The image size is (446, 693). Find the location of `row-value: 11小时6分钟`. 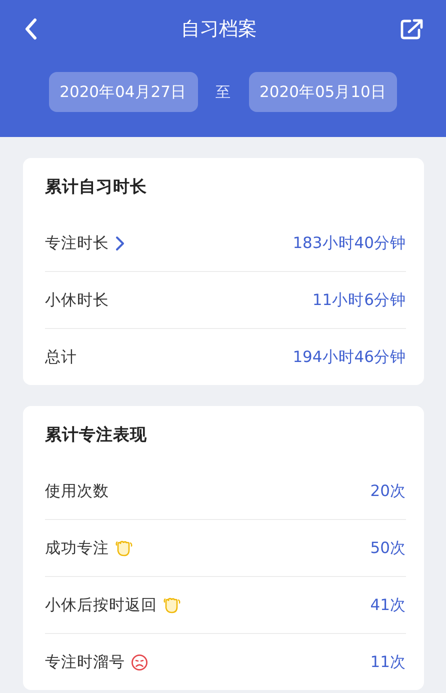

row-value: 11小时6分钟 is located at coordinates (359, 300).